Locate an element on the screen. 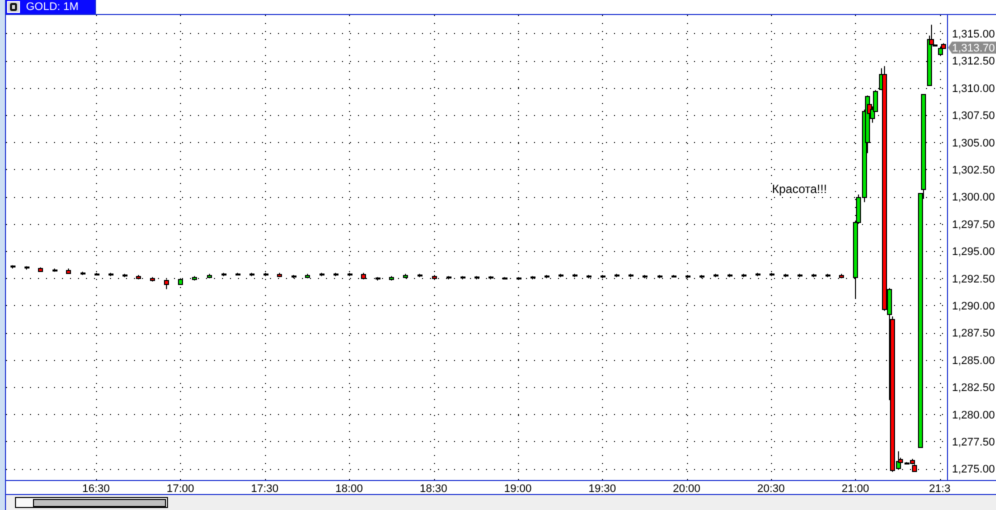  price-label: 1,277.50 is located at coordinates (973, 442).